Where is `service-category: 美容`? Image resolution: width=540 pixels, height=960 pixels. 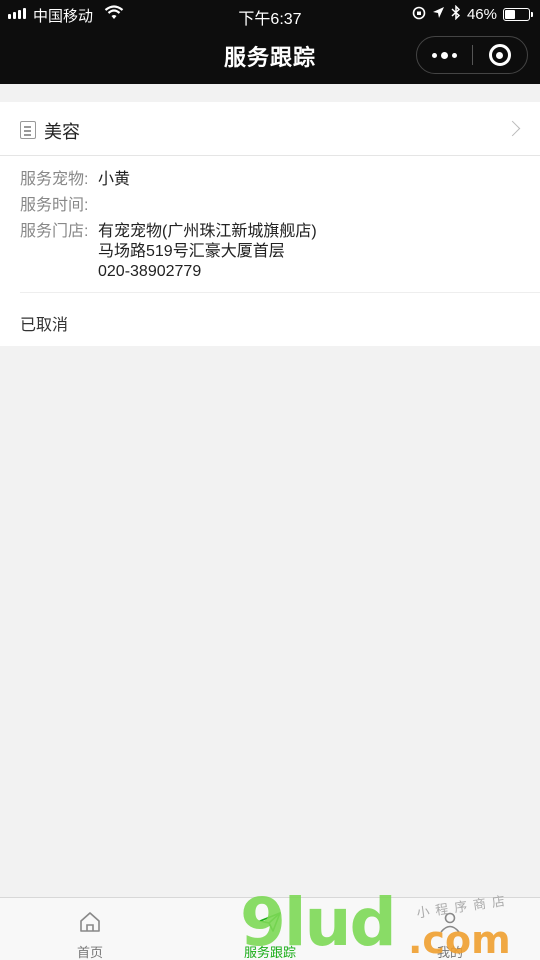
service-category: 美容 is located at coordinates (62, 132).